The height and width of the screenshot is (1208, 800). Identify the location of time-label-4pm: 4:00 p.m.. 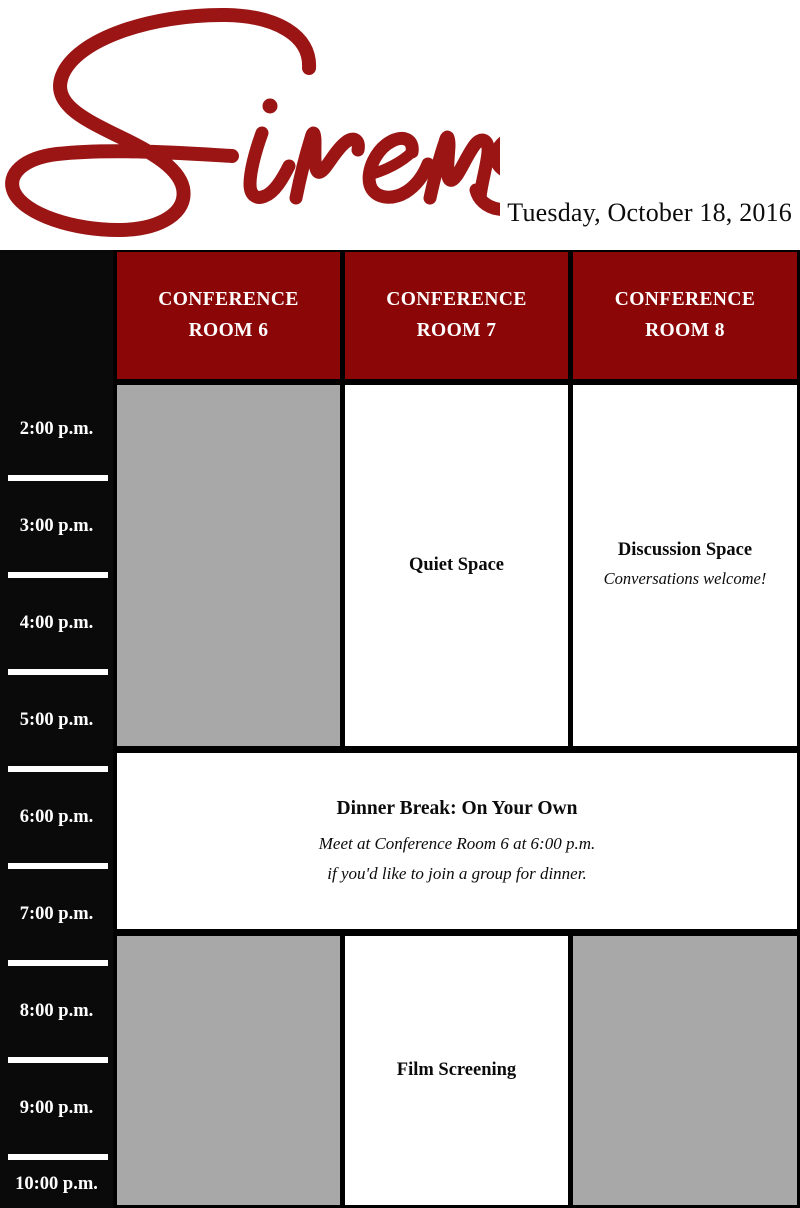
(56, 623).